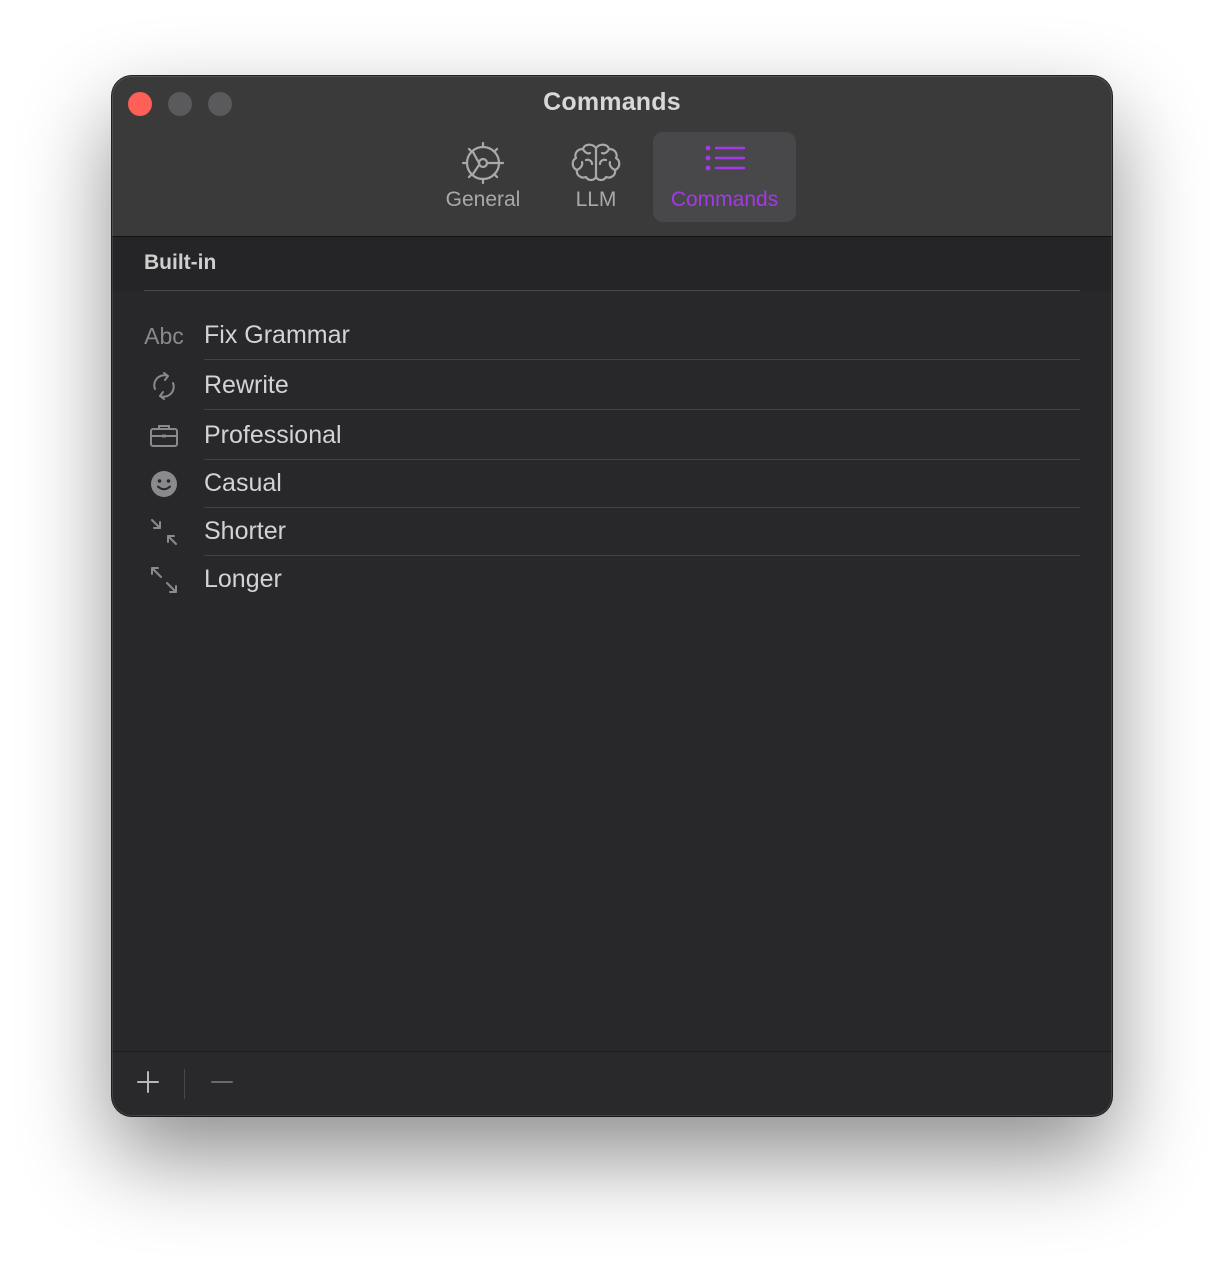 This screenshot has width=1224, height=1264. I want to click on briefcase-icon, so click(164, 436).